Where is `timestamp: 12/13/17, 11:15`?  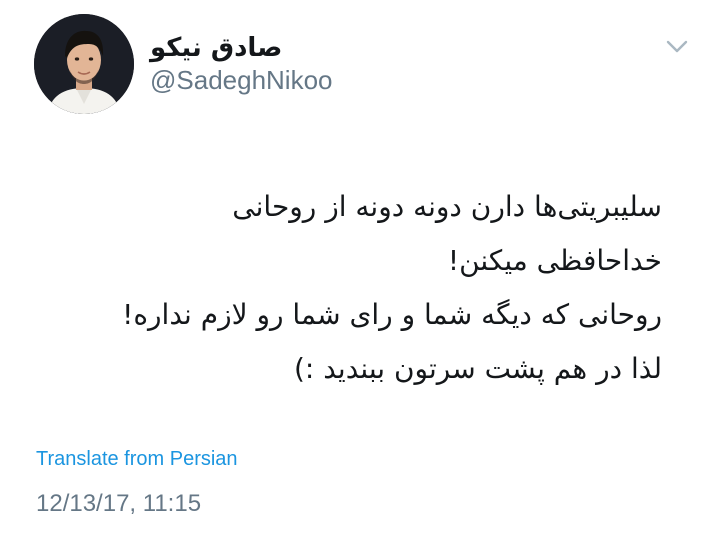 timestamp: 12/13/17, 11:15 is located at coordinates (118, 504).